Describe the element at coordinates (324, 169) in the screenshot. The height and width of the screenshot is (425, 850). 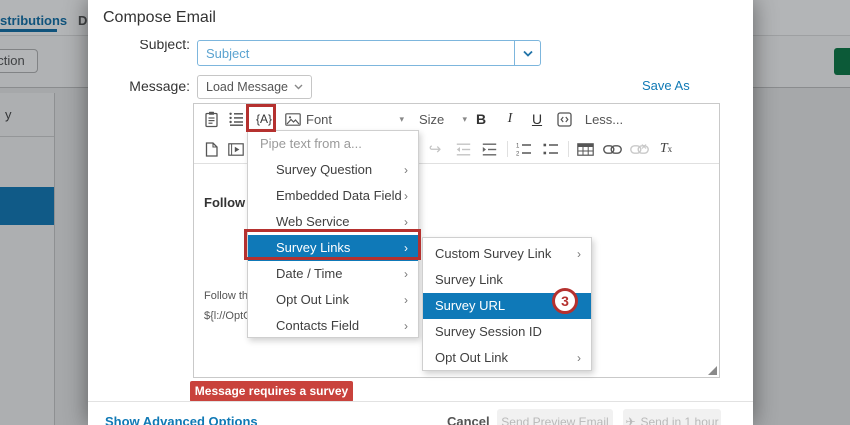
I see `menu-item-label: Survey Question` at that location.